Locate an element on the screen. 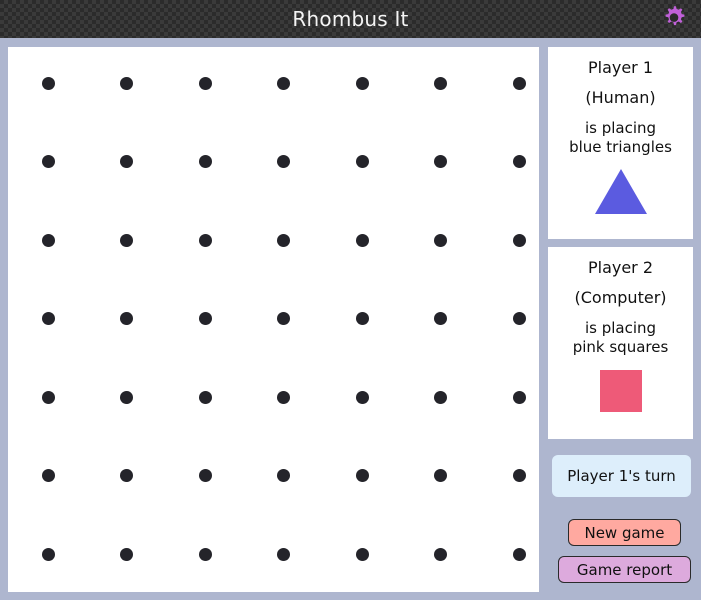 This screenshot has width=701, height=600. gear-icon is located at coordinates (674, 19).